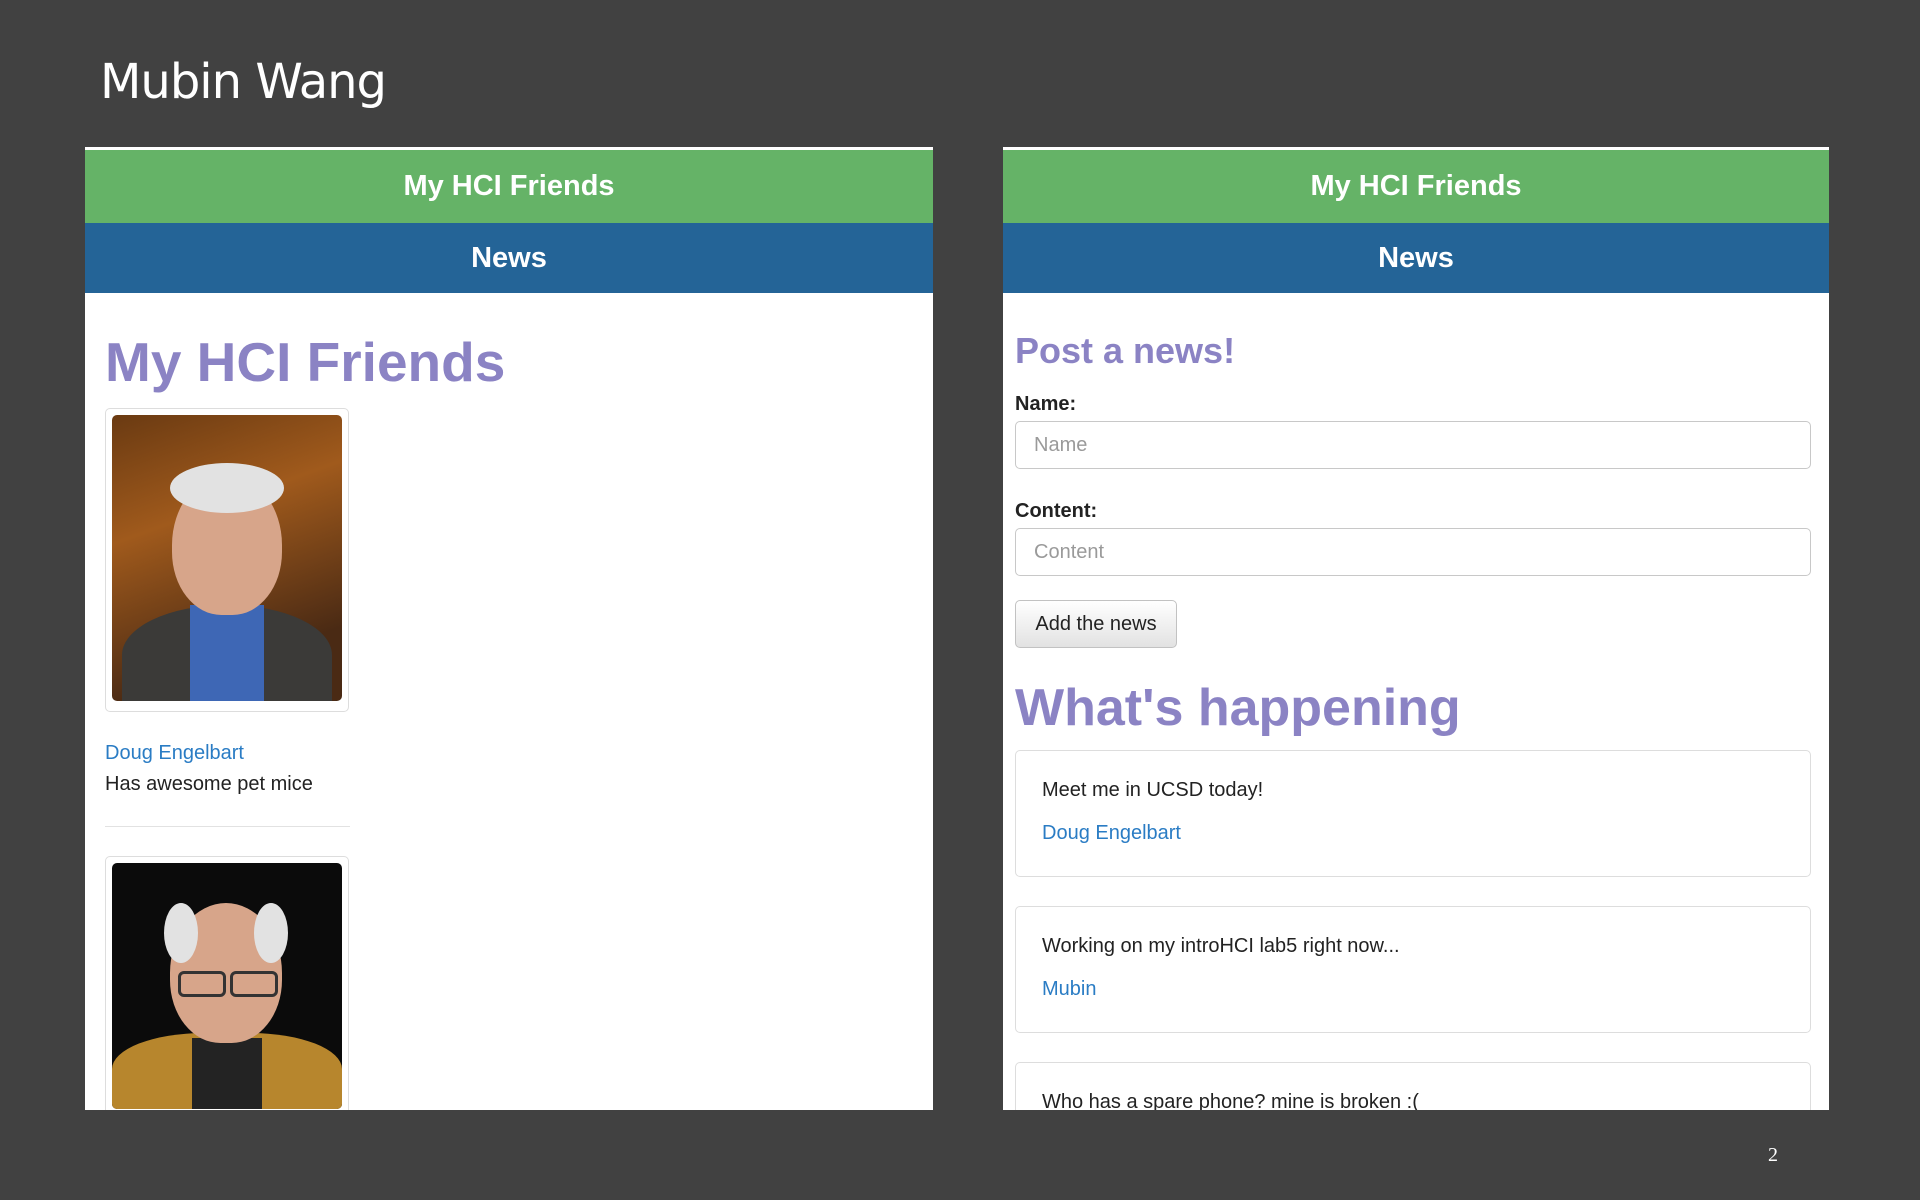 The width and height of the screenshot is (1920, 1200). What do you see at coordinates (1413, 813) in the screenshot?
I see `news-card: Meet me in UCSD today! Doug Engelbart` at bounding box center [1413, 813].